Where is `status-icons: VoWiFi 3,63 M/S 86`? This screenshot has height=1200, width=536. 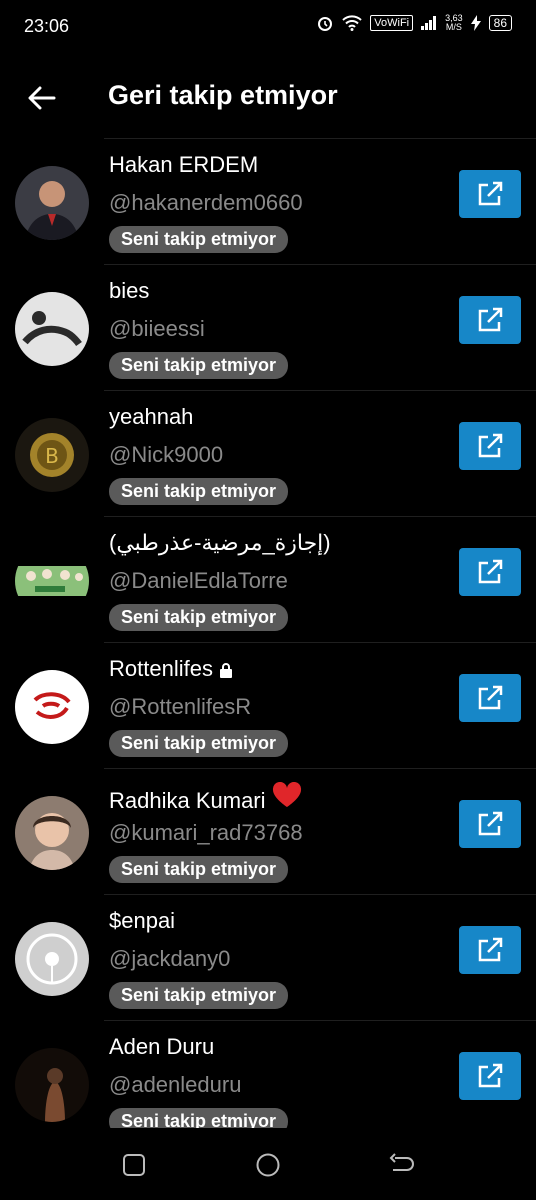
status-icons: VoWiFi 3,63 M/S 86 is located at coordinates (414, 23).